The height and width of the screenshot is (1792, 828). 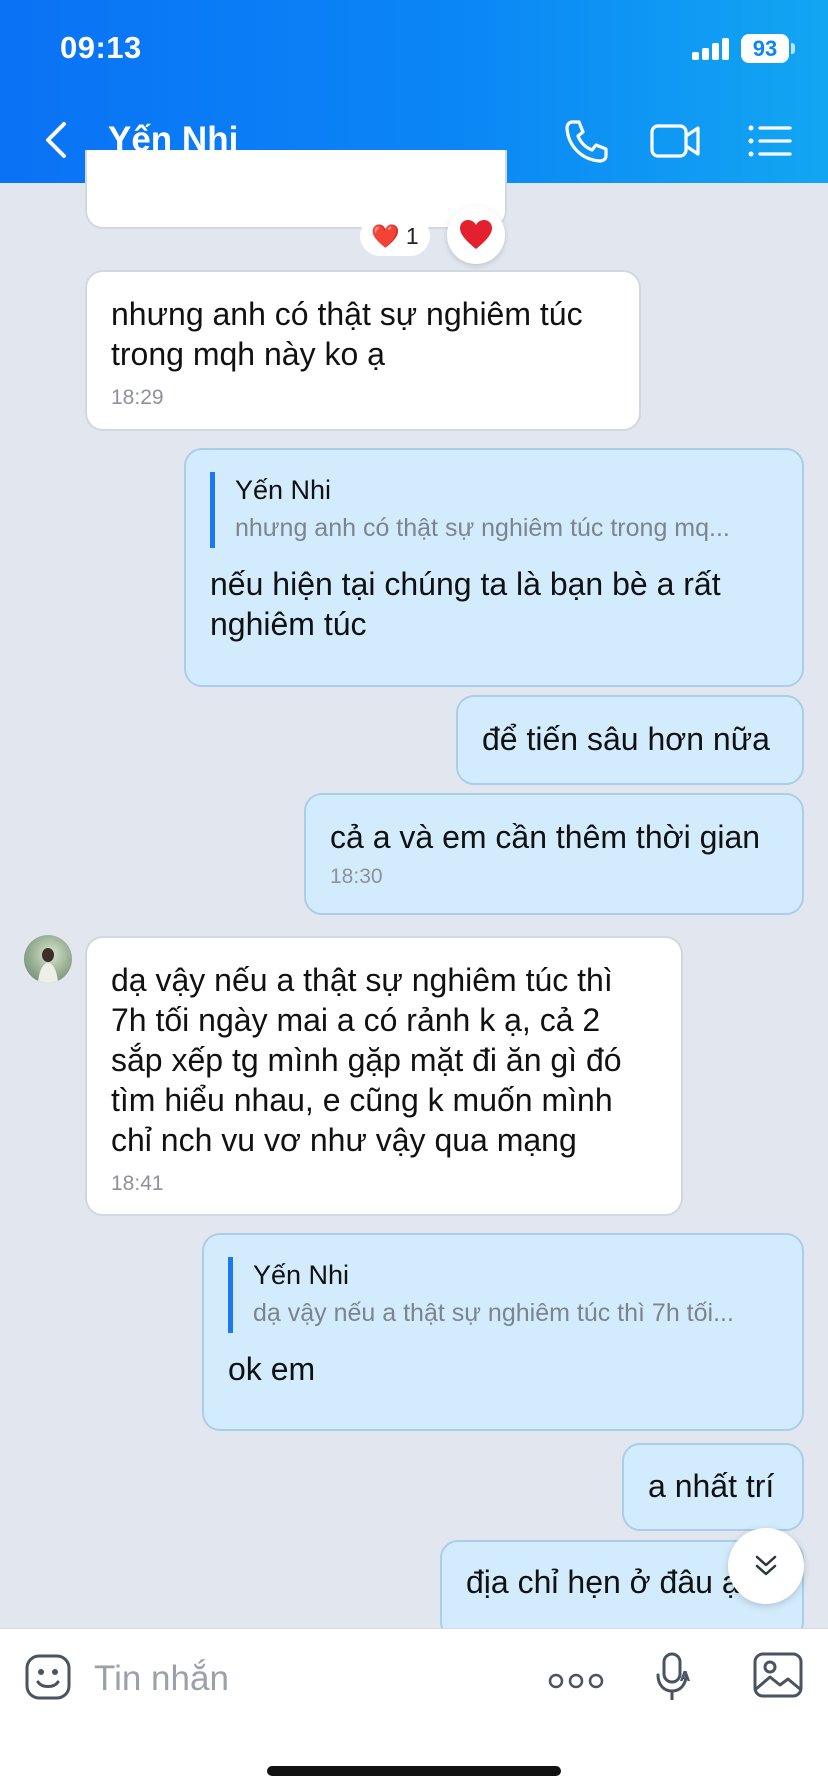 I want to click on message-text: ok em, so click(x=272, y=1369).